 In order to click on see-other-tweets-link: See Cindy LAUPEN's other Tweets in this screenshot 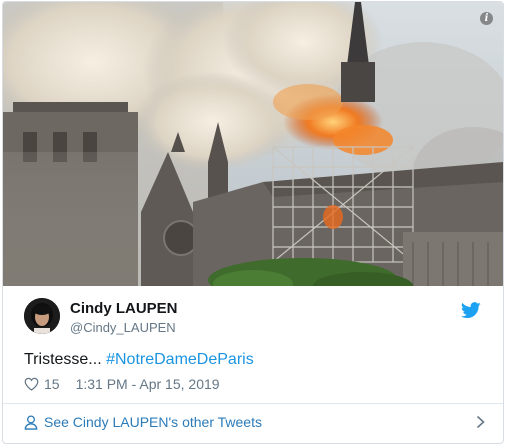, I will do `click(254, 422)`.